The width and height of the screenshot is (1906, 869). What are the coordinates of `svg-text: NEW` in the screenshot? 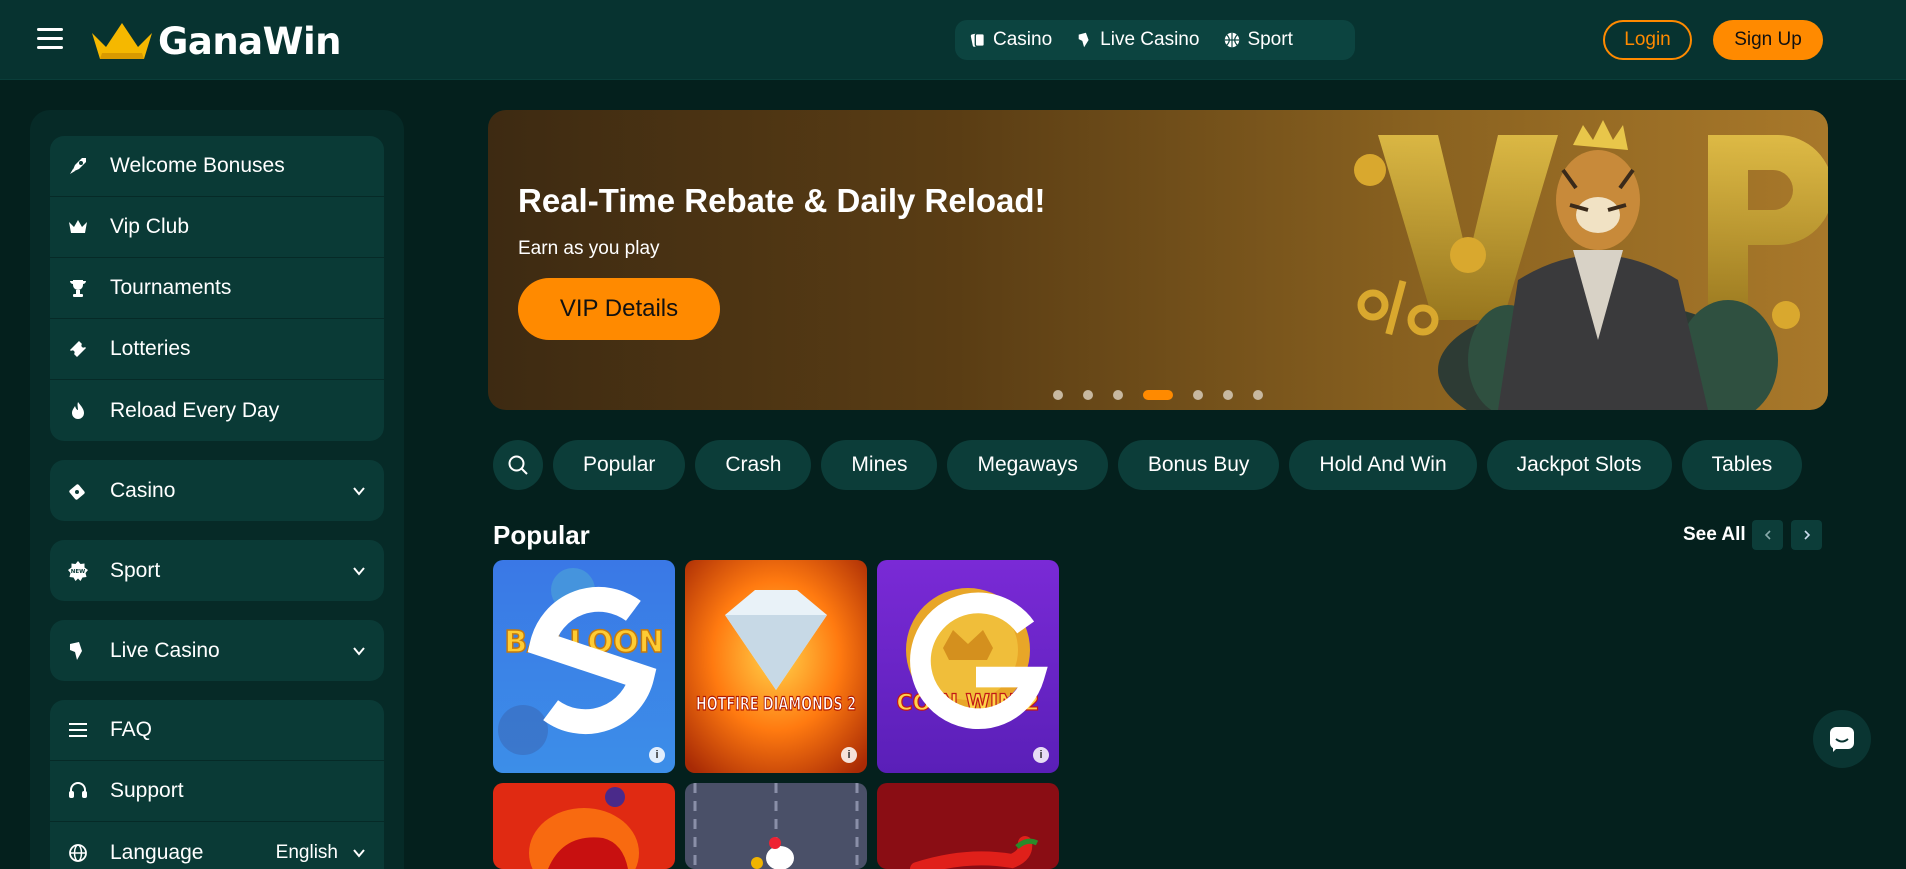 It's located at (78, 572).